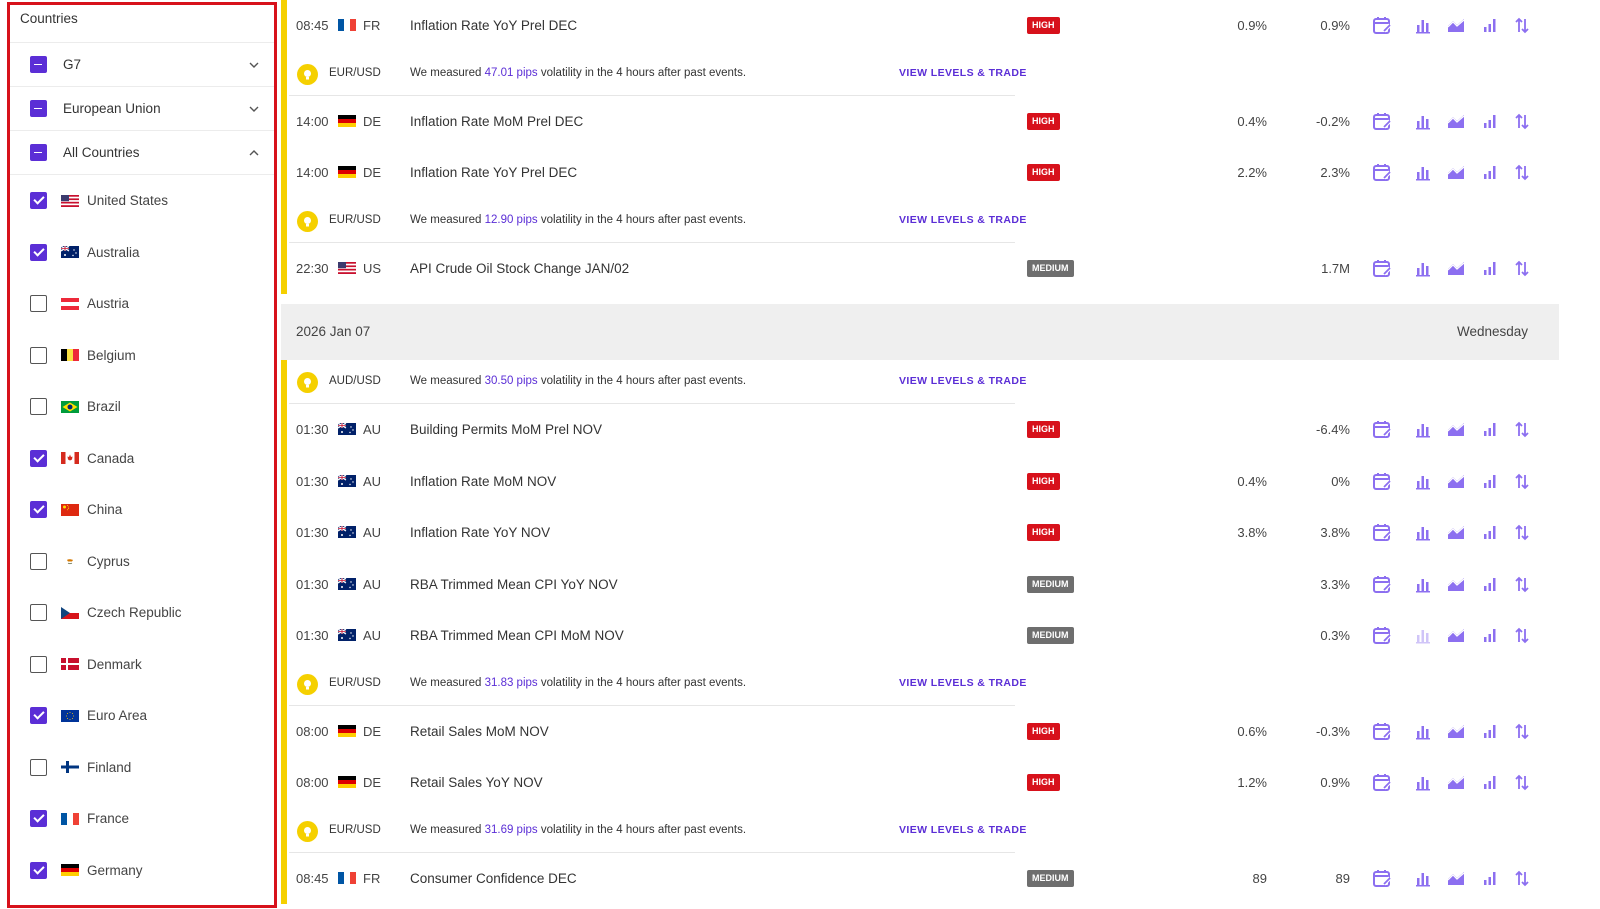  What do you see at coordinates (519, 268) in the screenshot?
I see `event-name: API Crude Oil Stock Change JAN/02` at bounding box center [519, 268].